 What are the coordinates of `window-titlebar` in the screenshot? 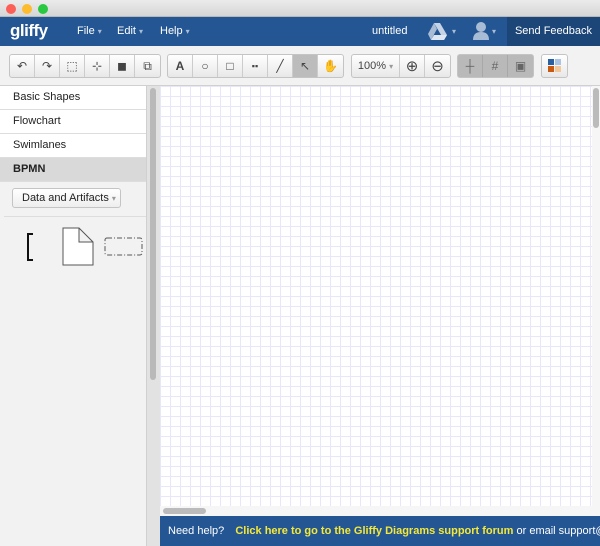 It's located at (300, 8).